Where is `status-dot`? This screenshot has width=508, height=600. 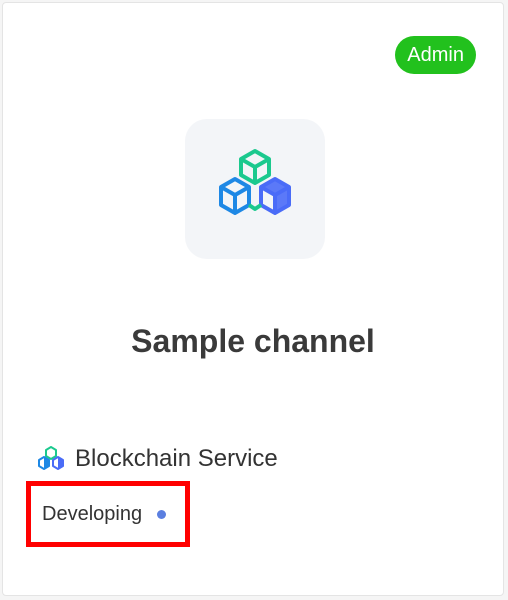 status-dot is located at coordinates (162, 514).